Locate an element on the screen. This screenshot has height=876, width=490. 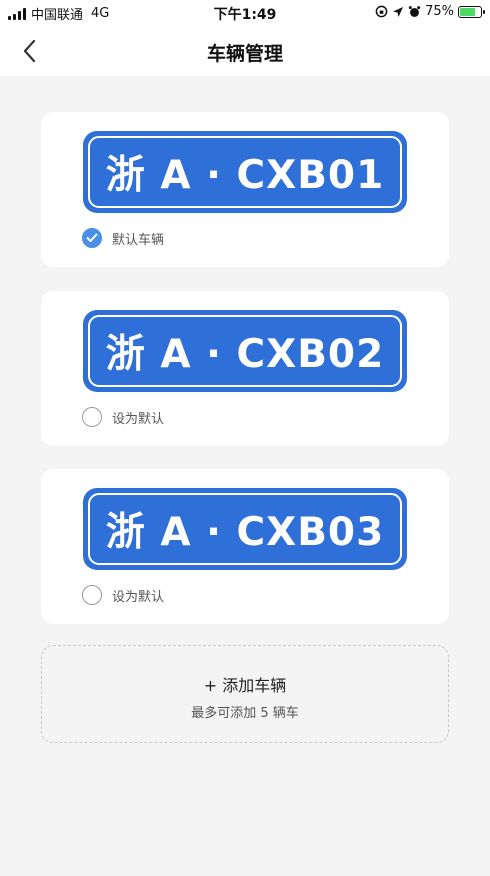
rotation-lock-icon is located at coordinates (381, 11).